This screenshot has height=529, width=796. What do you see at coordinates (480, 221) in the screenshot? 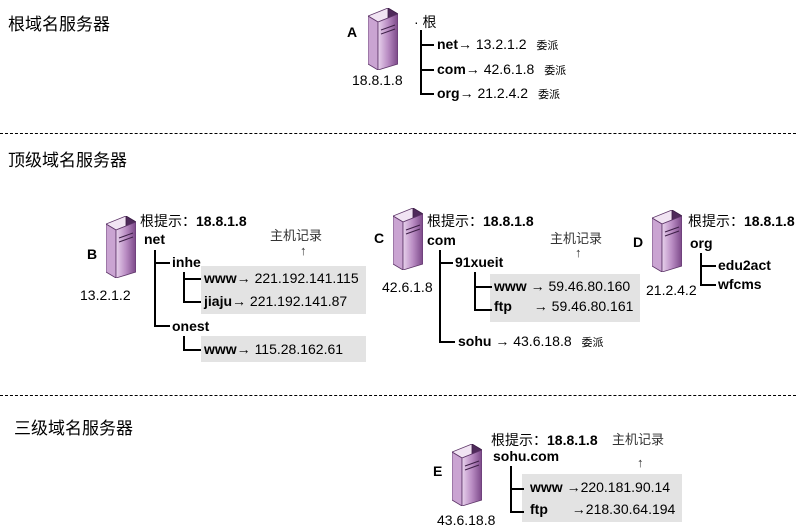
I see `server-c-hint: 根提示：18.8.1.8` at bounding box center [480, 221].